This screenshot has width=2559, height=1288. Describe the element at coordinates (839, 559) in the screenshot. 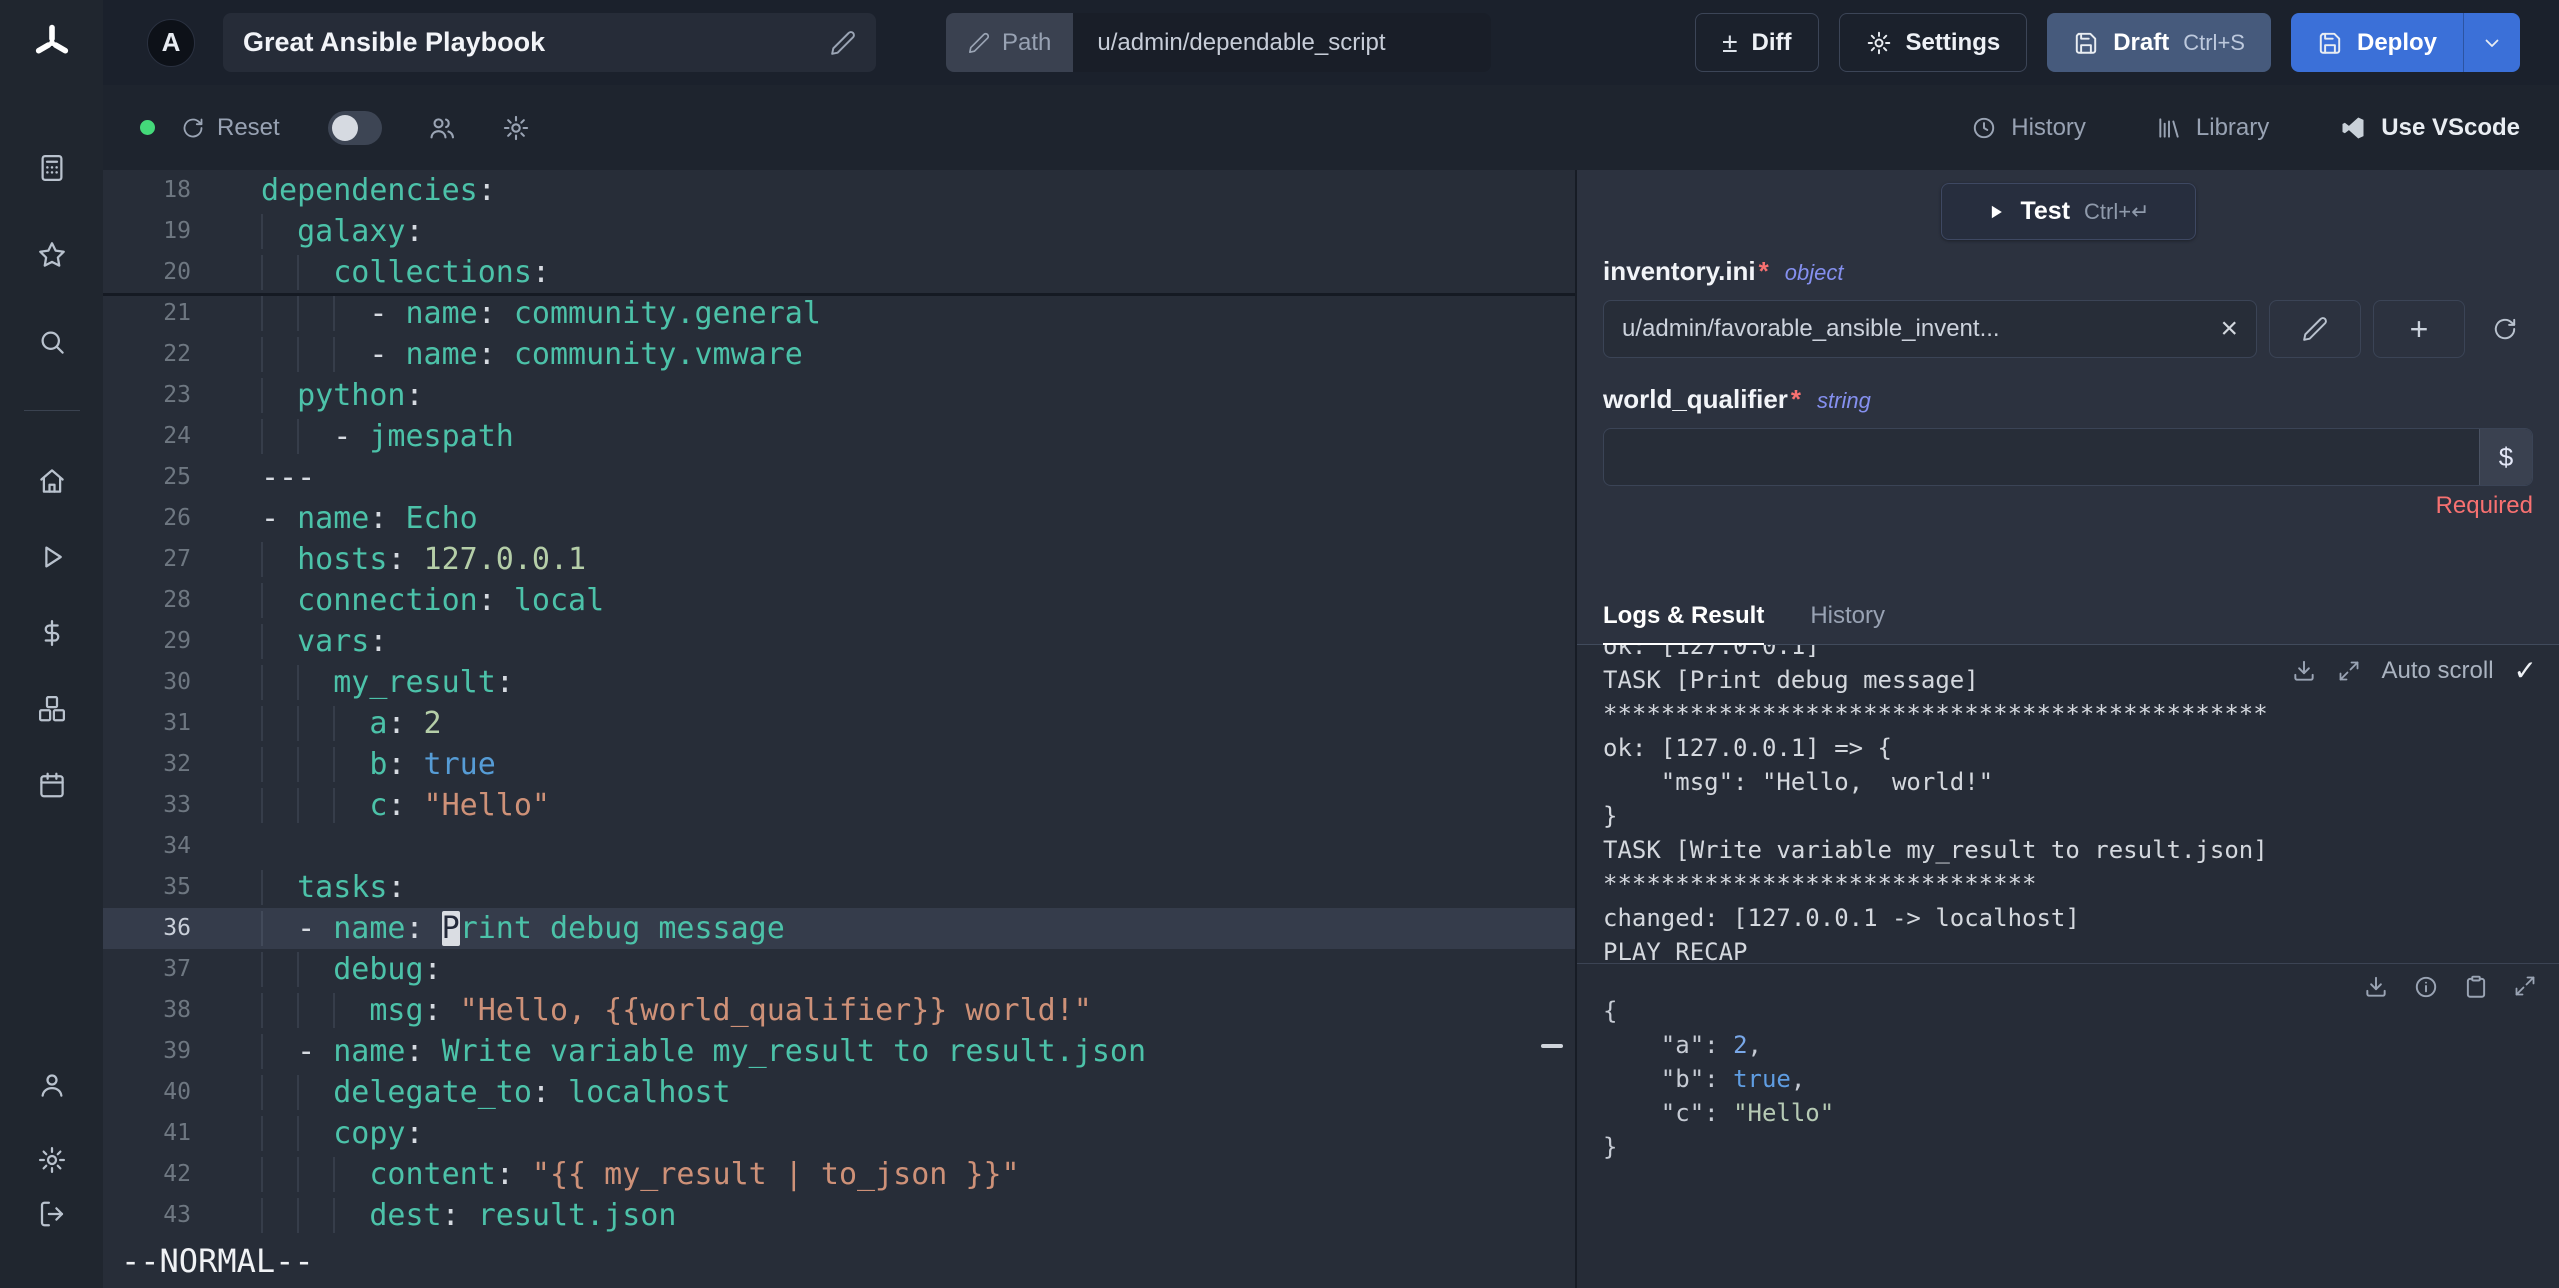

I see `code-line: 27 hosts: 127.0.0.1` at that location.